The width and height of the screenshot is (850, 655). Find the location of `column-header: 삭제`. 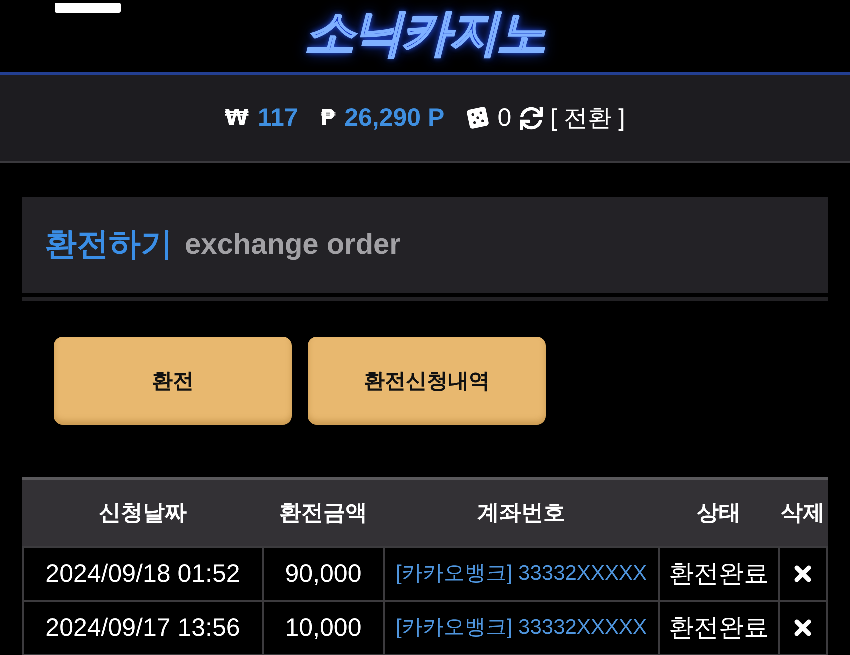

column-header: 삭제 is located at coordinates (803, 514).